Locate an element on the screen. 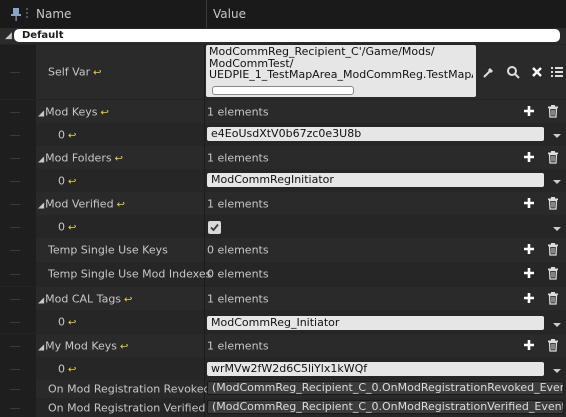  mod-keys-item-input: e4EoUsdXtV0b67zc0e3U8b is located at coordinates (375, 134).